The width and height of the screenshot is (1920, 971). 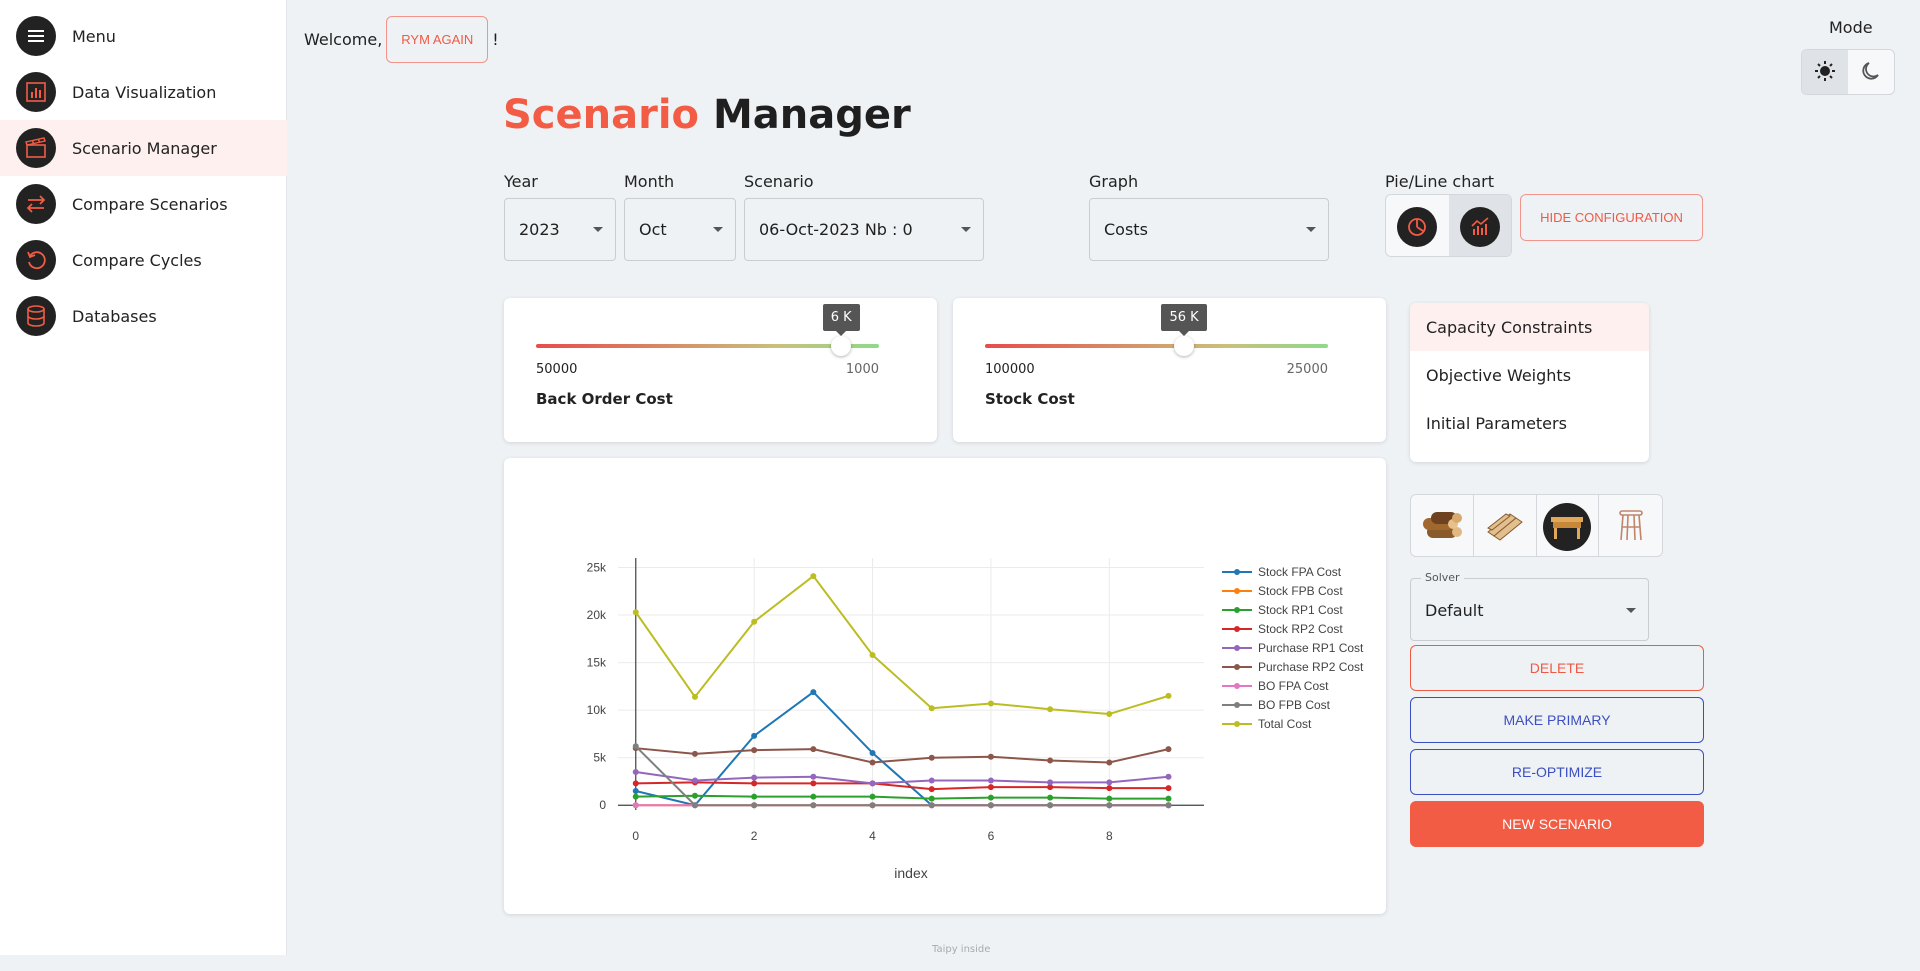 What do you see at coordinates (1300, 629) in the screenshot?
I see `legend-entry: Stock RP2 Cost` at bounding box center [1300, 629].